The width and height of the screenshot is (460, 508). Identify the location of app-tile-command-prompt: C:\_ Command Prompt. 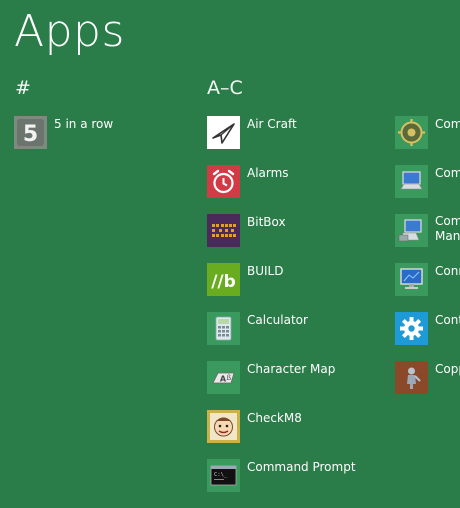
(327, 477).